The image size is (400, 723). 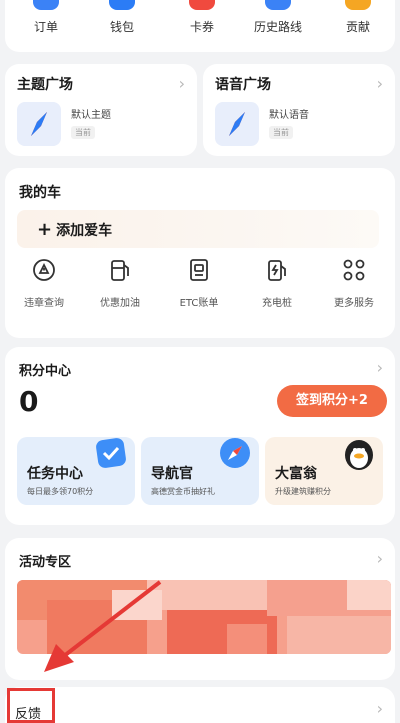 I want to click on monopoly-card: 大富翁 升级建筑赚积分, so click(x=324, y=471).